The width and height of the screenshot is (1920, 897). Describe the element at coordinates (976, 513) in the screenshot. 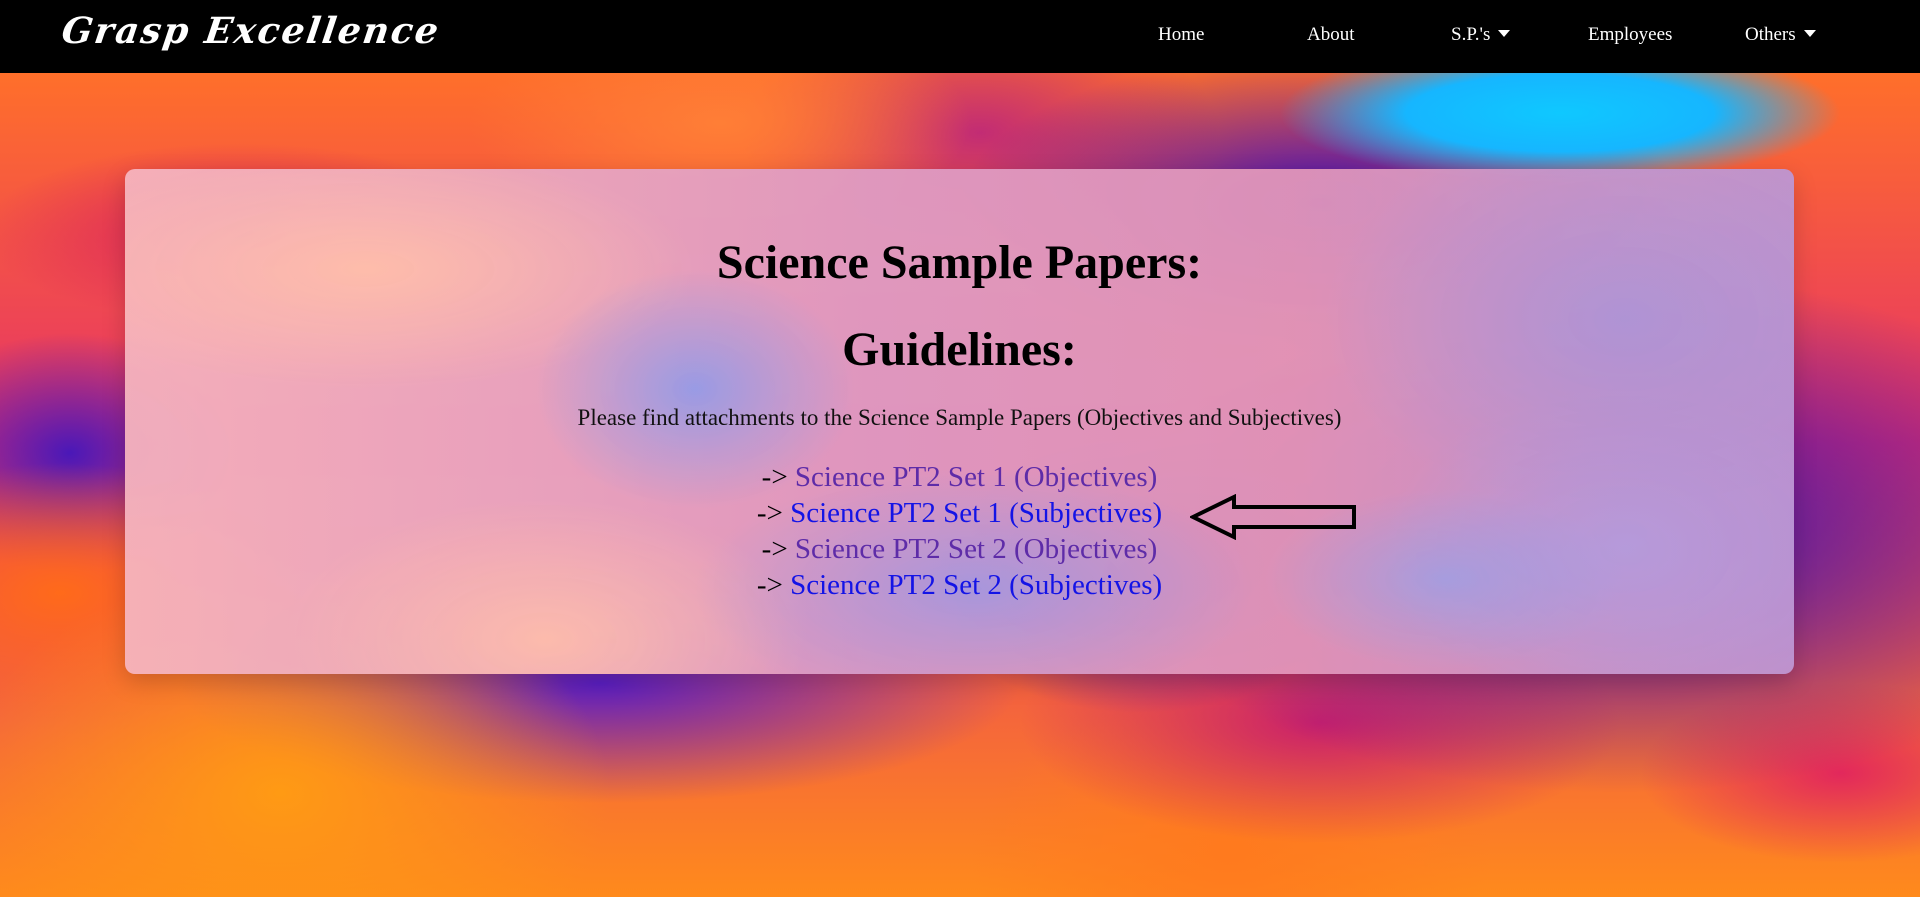

I see `link-set1-subjectives: Science PT2 Set 1 (Subjectives)` at that location.